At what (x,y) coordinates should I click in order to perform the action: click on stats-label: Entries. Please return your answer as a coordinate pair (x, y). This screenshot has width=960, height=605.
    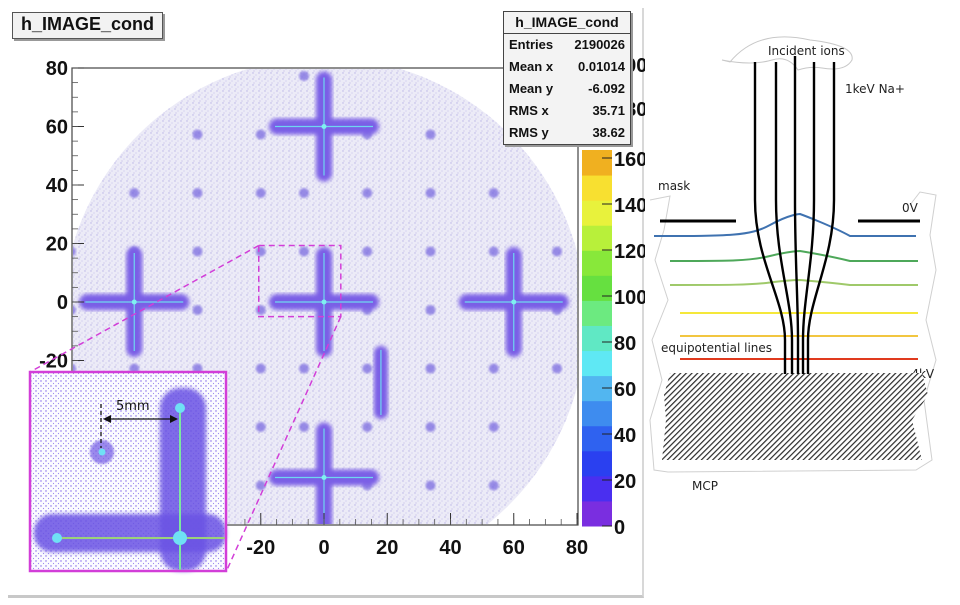
    Looking at the image, I should click on (531, 44).